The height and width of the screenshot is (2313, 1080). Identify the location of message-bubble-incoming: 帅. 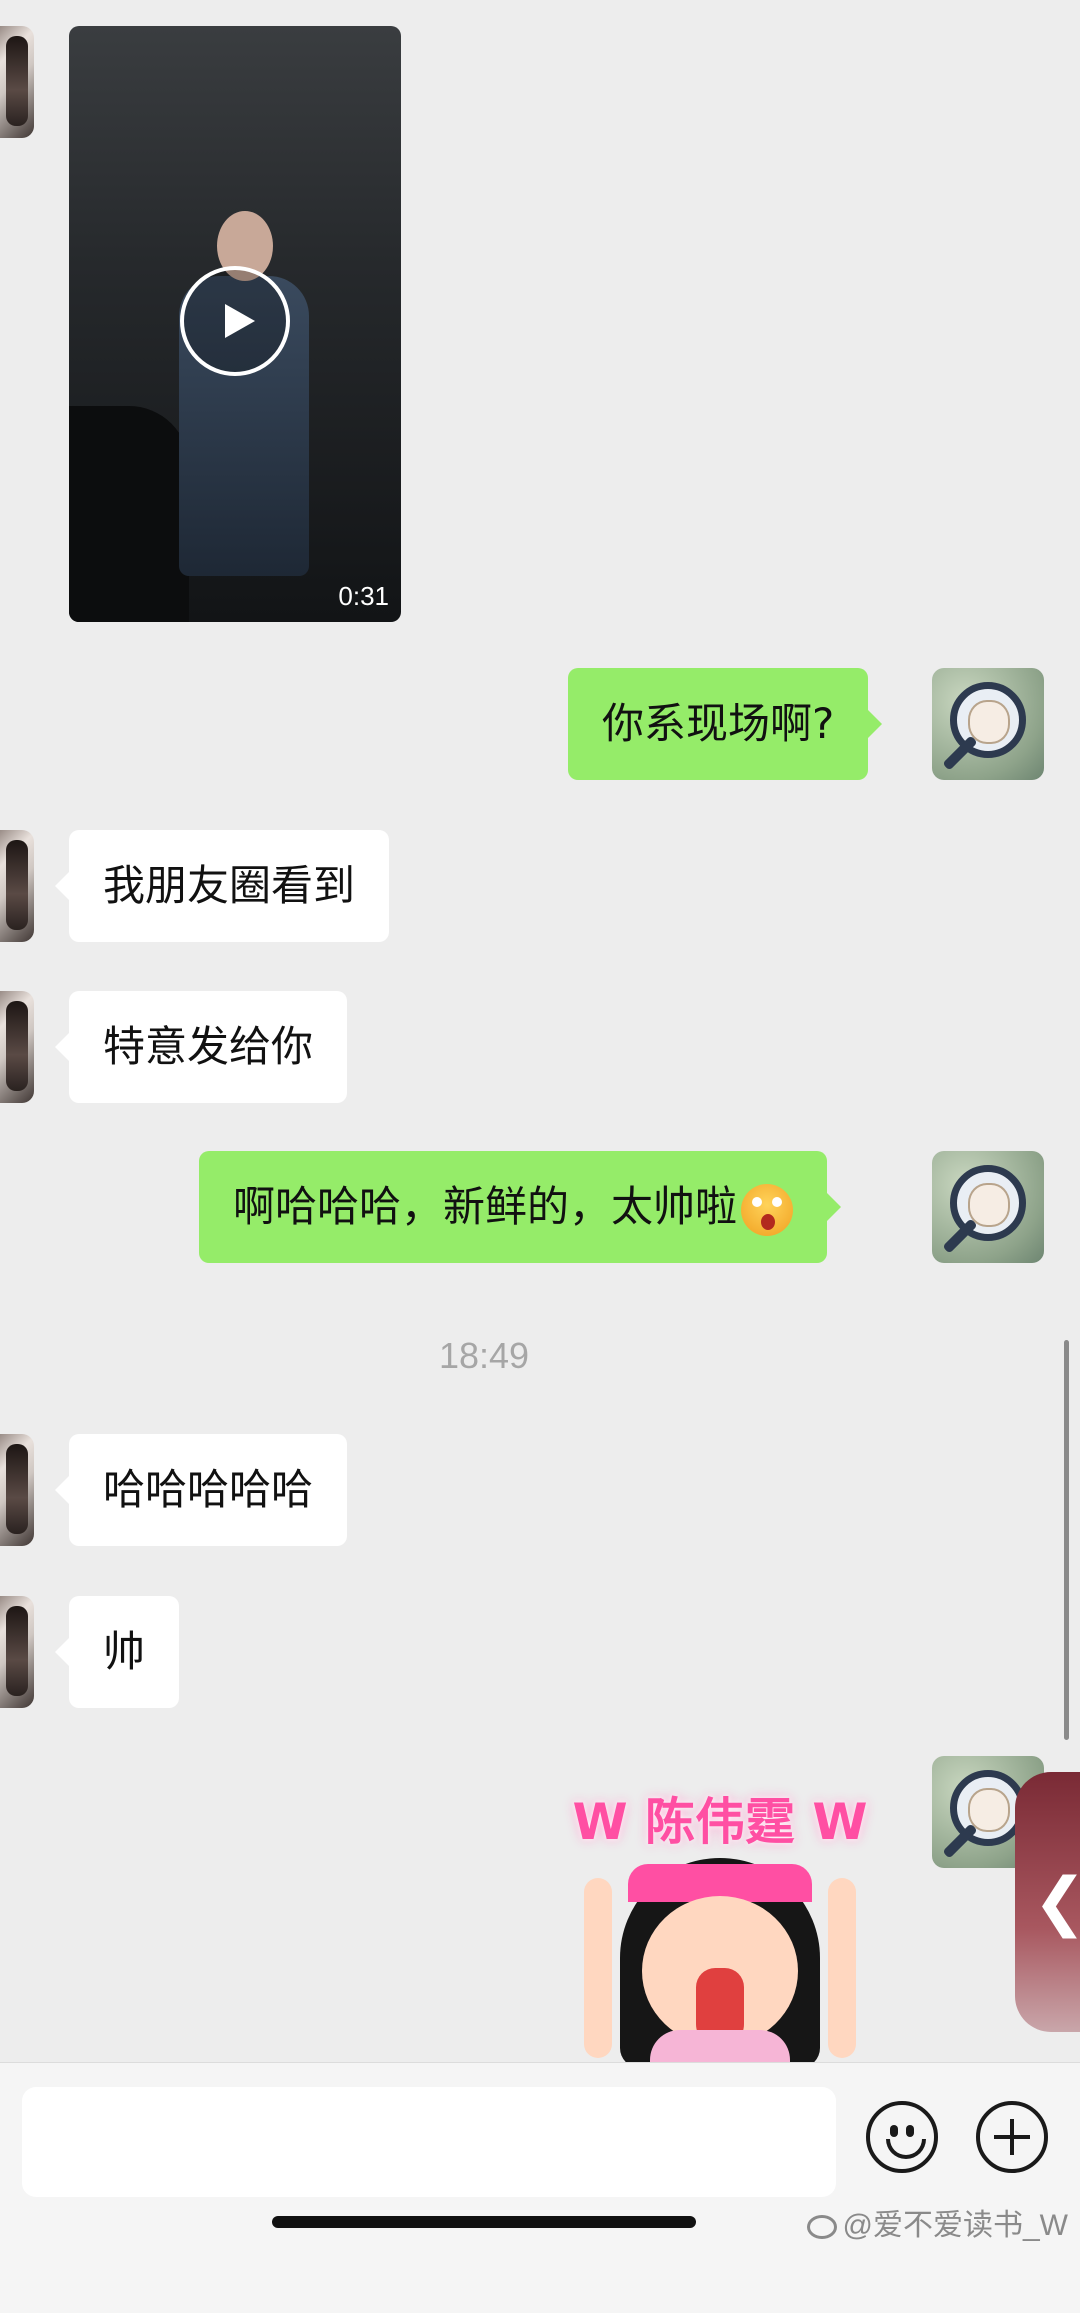
(117, 1652).